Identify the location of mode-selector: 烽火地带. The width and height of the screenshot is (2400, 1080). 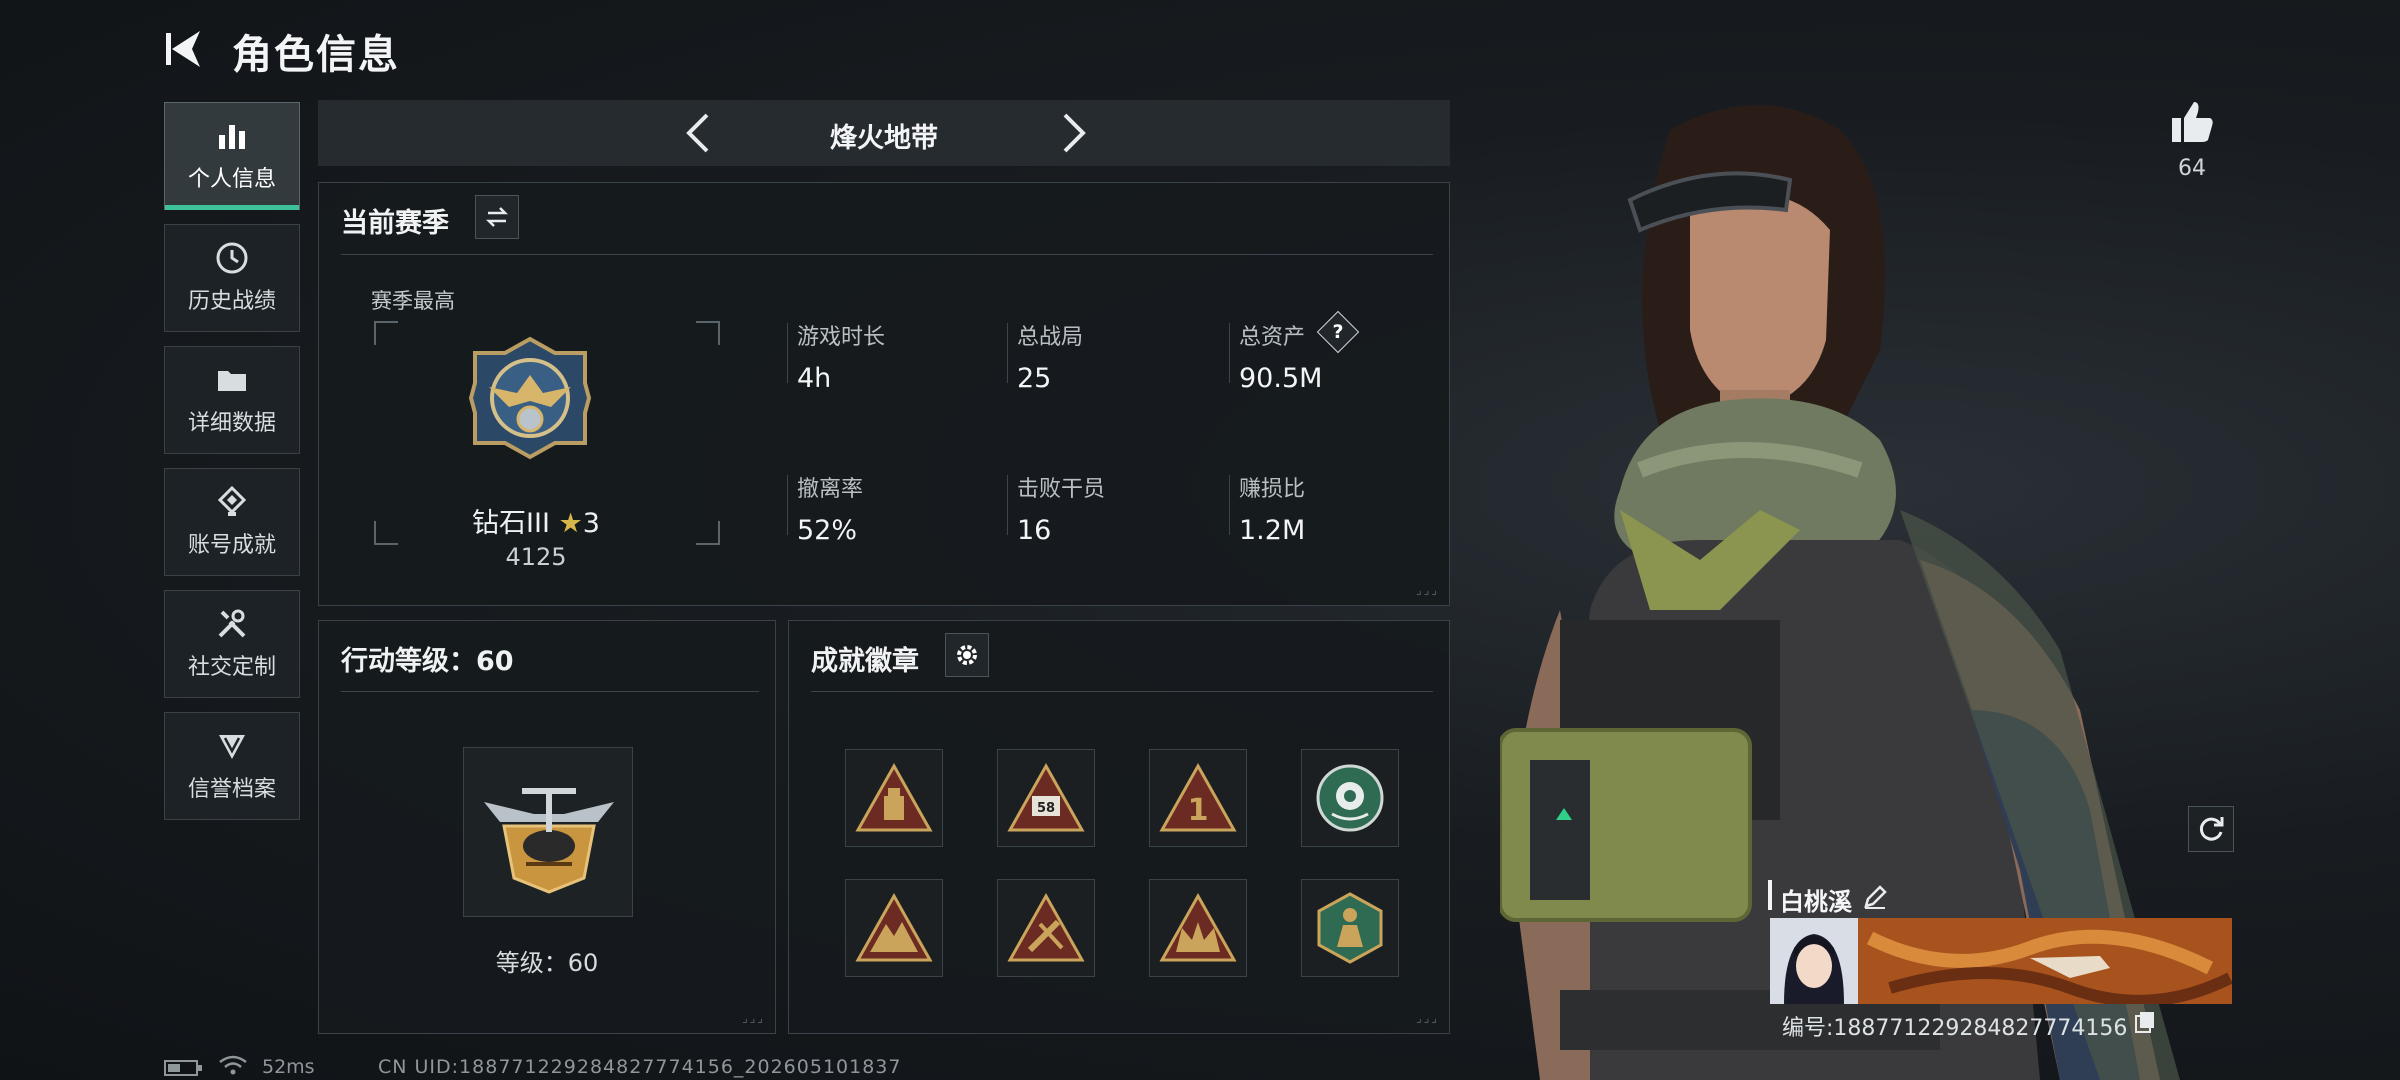
(884, 133).